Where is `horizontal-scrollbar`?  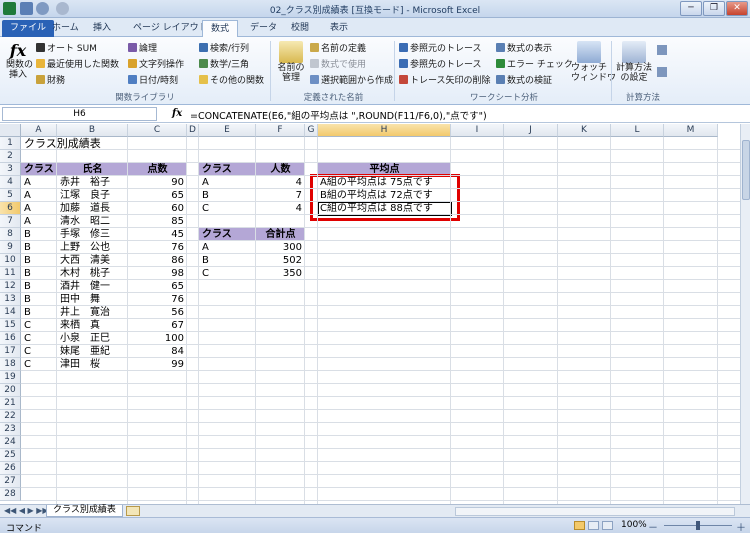
horizontal-scrollbar is located at coordinates (595, 511).